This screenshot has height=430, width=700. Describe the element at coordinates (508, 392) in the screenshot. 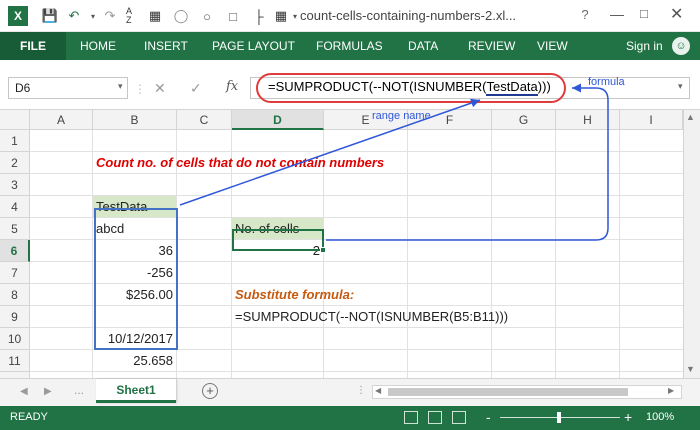

I see `horizontal-scroll-thumb` at that location.